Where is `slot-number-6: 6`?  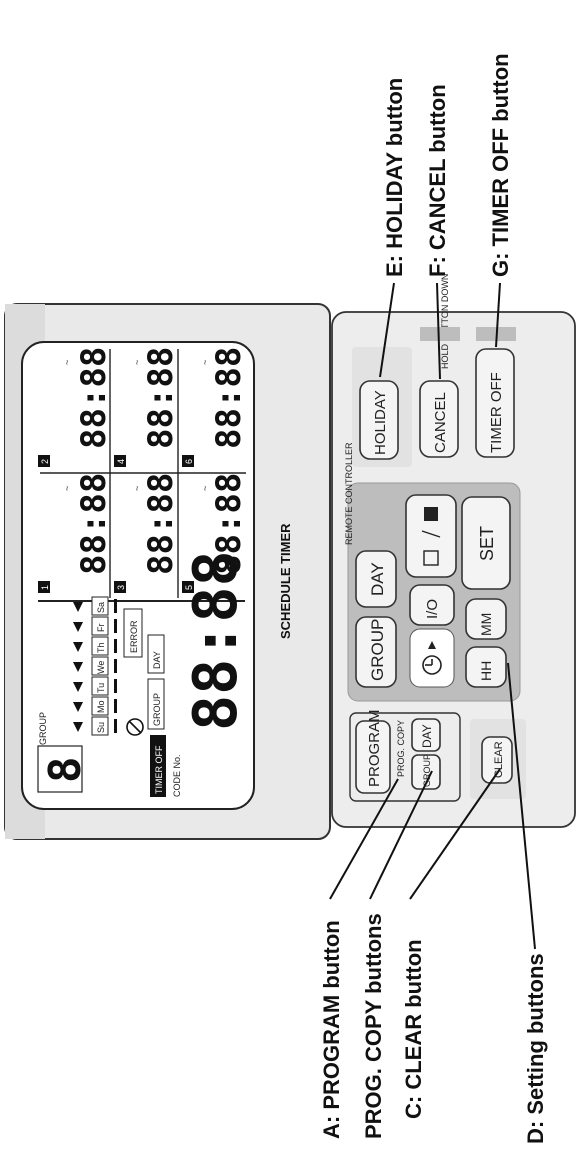 slot-number-6: 6 is located at coordinates (189, 461).